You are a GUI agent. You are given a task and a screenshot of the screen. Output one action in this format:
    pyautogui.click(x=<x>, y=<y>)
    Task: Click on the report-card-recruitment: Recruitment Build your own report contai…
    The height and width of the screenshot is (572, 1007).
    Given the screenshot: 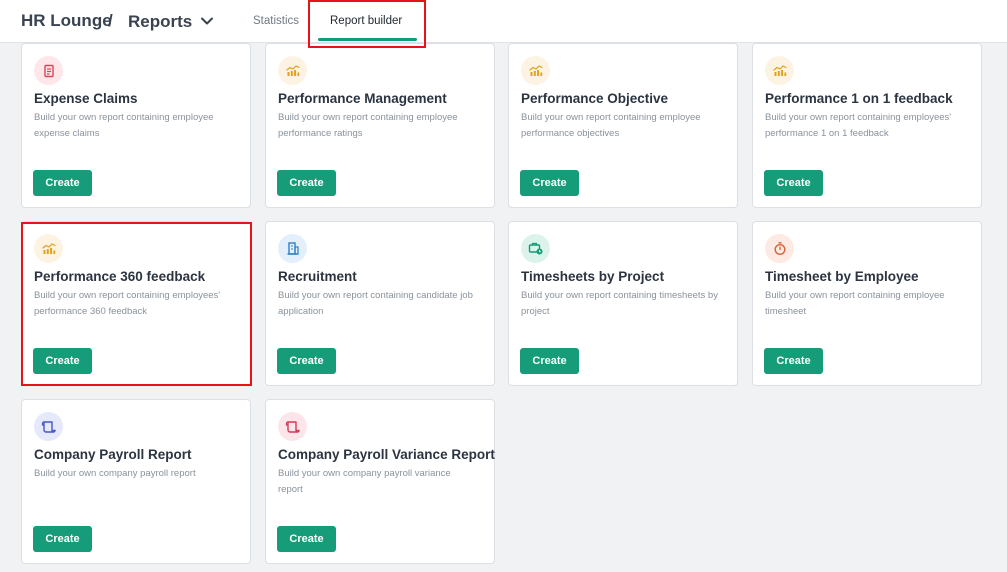 What is the action you would take?
    pyautogui.click(x=380, y=303)
    